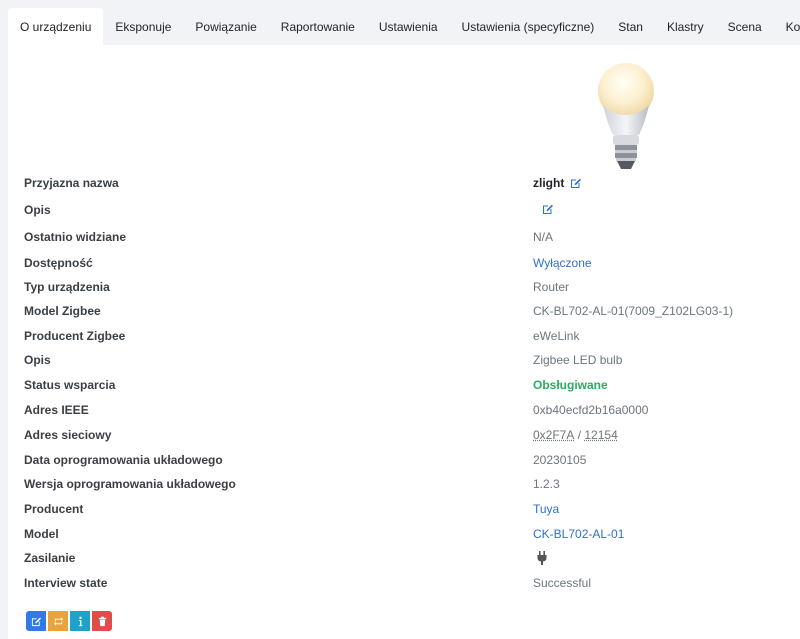 The height and width of the screenshot is (639, 800). Describe the element at coordinates (543, 237) in the screenshot. I see `last-seen-value: N/A` at that location.